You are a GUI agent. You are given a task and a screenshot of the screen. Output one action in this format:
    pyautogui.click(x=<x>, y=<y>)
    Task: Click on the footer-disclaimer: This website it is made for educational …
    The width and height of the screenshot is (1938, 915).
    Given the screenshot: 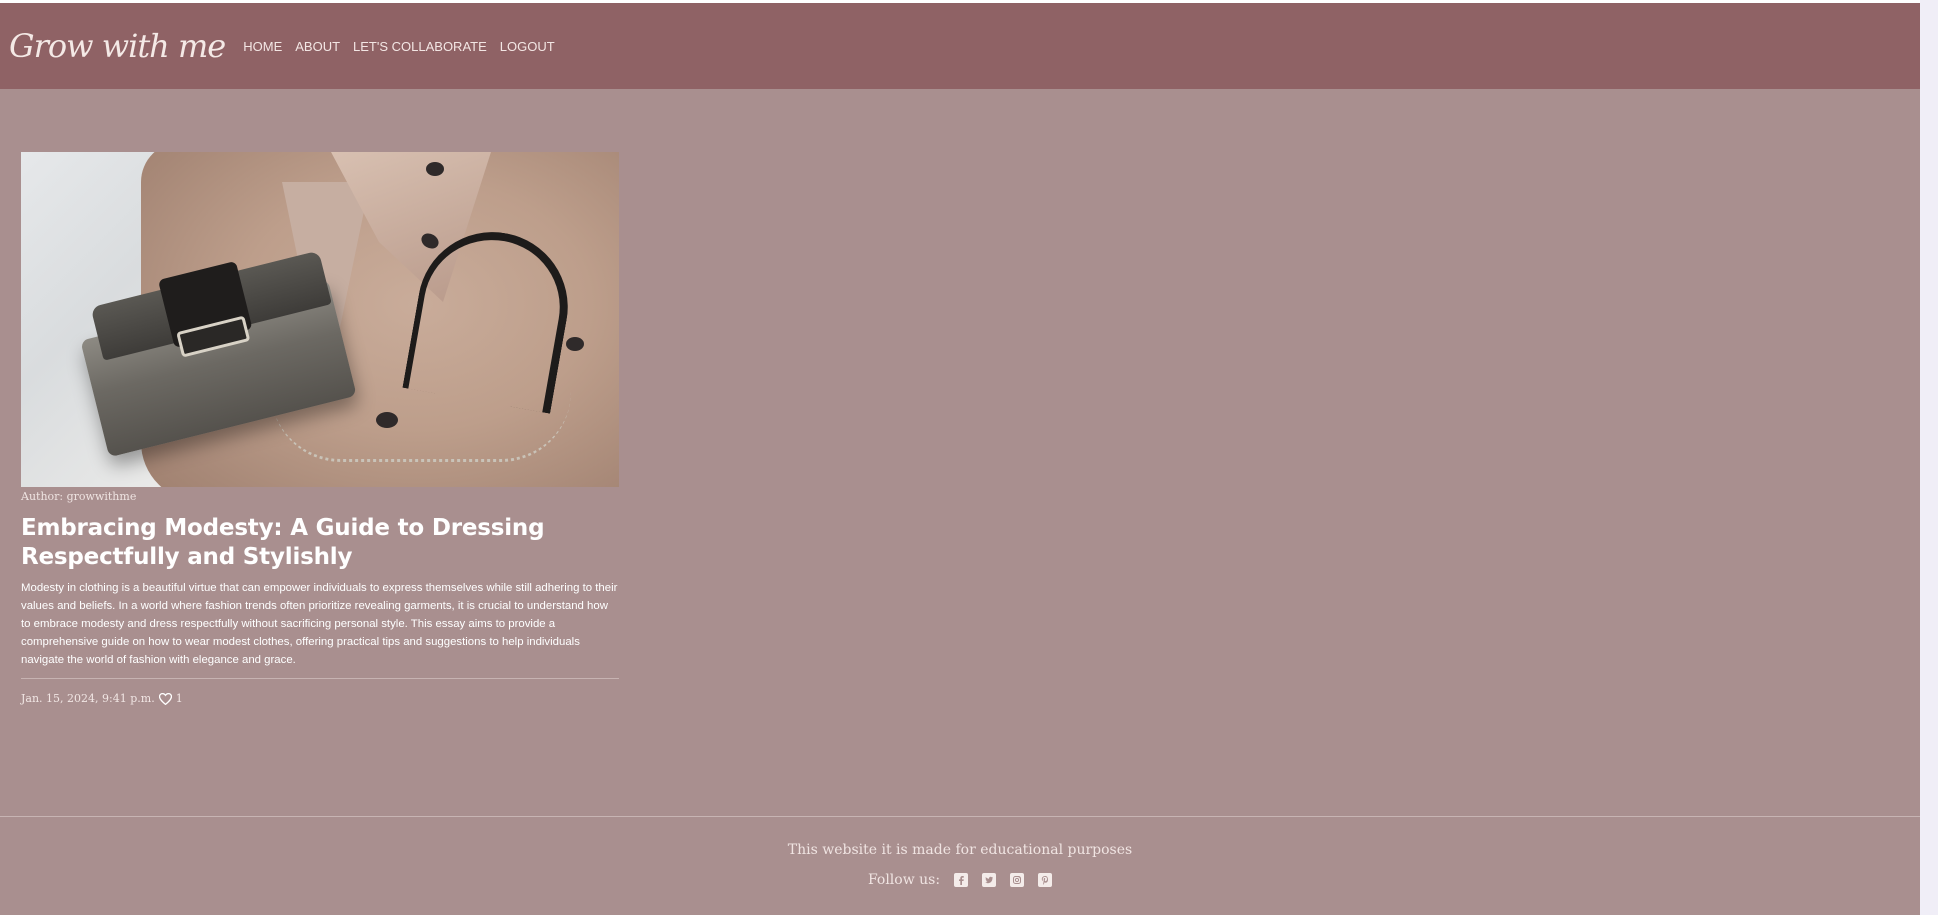 What is the action you would take?
    pyautogui.click(x=960, y=850)
    